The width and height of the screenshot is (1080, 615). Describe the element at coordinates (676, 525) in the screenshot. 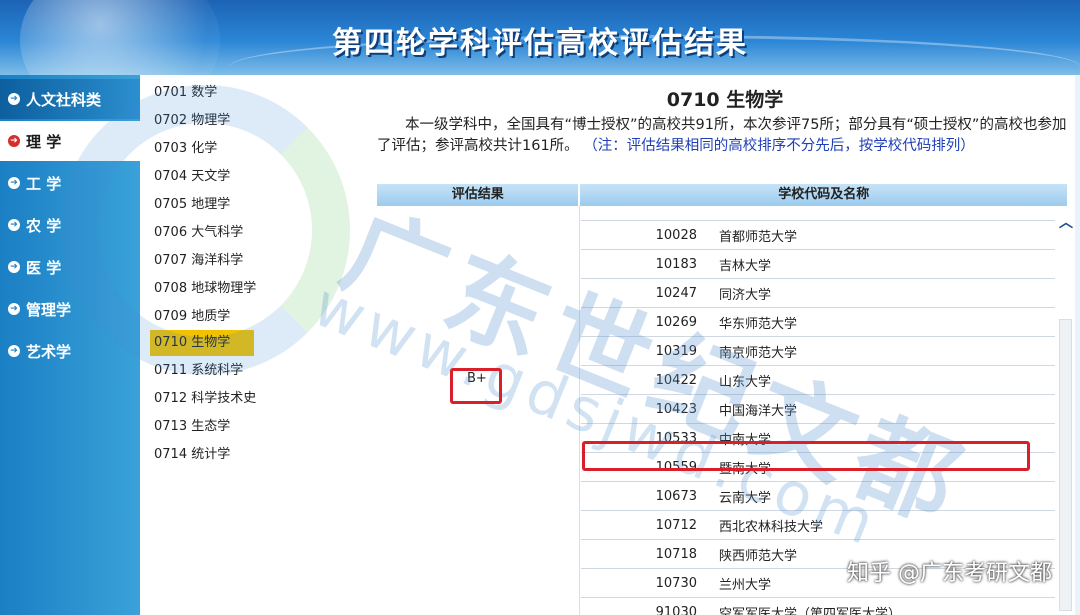

I see `school-code: 10712` at that location.